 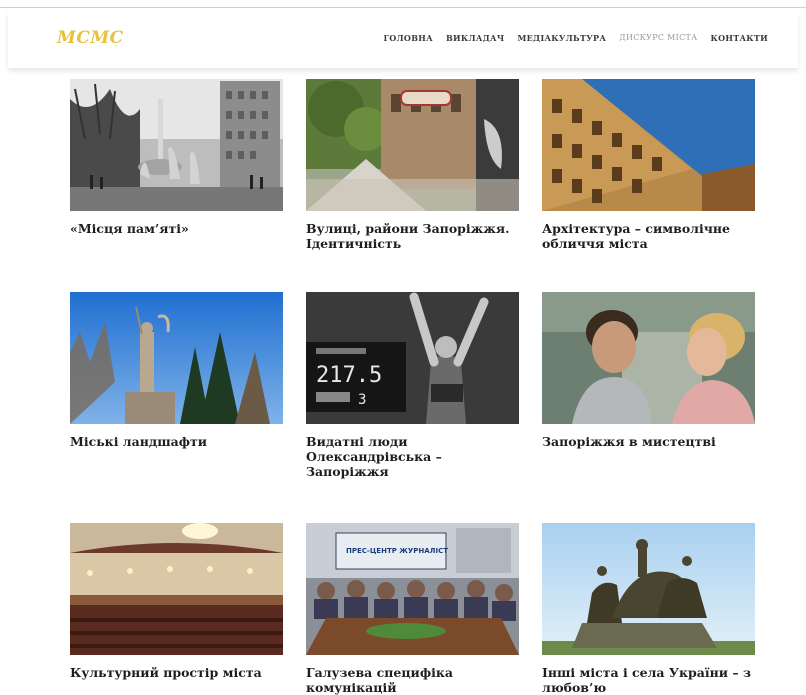 I want to click on top-divider, so click(x=403, y=7).